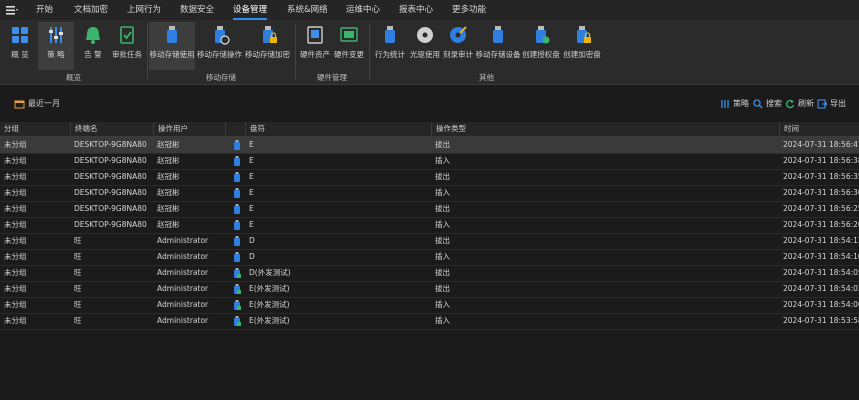  Describe the element at coordinates (821, 320) in the screenshot. I see `time-cell: 2024-07-31 18:53:58` at that location.